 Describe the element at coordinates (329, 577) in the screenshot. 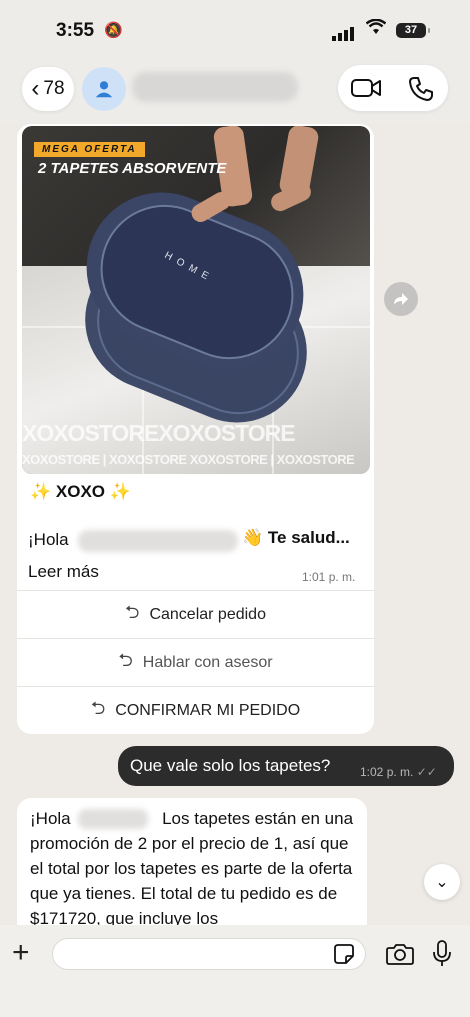

I see `message-time: 1:01 p. m.` at that location.